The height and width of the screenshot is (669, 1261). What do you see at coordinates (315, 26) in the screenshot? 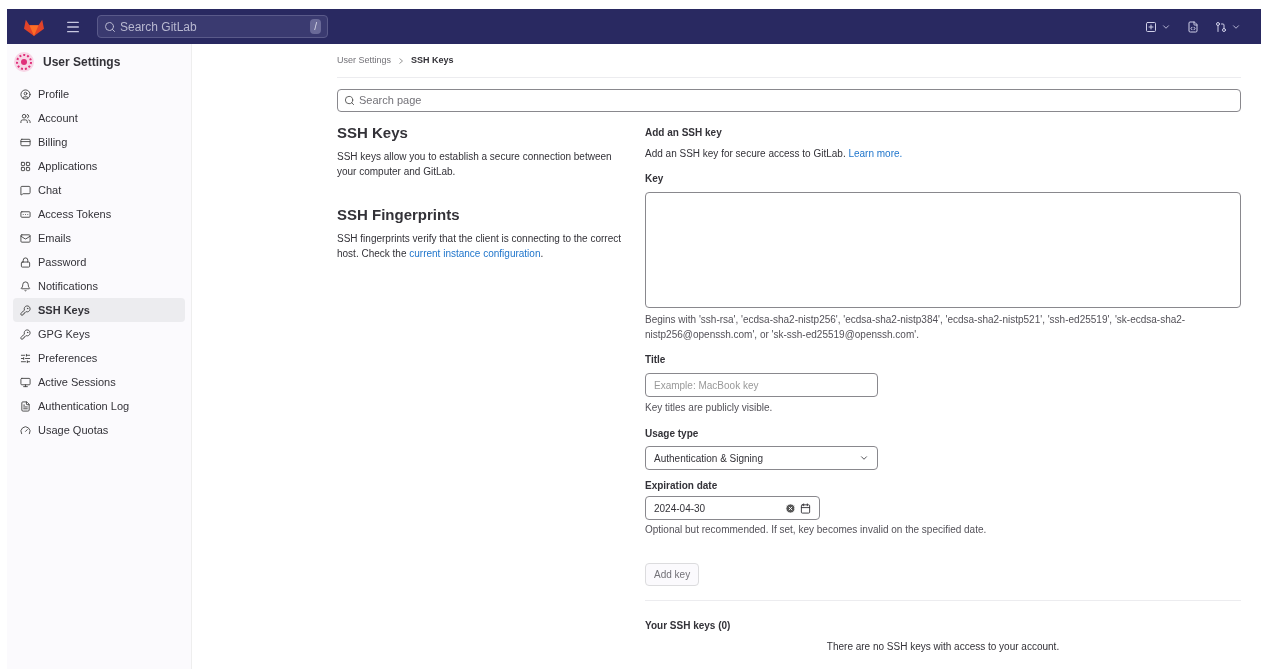
I see `shortcut-key: /` at bounding box center [315, 26].